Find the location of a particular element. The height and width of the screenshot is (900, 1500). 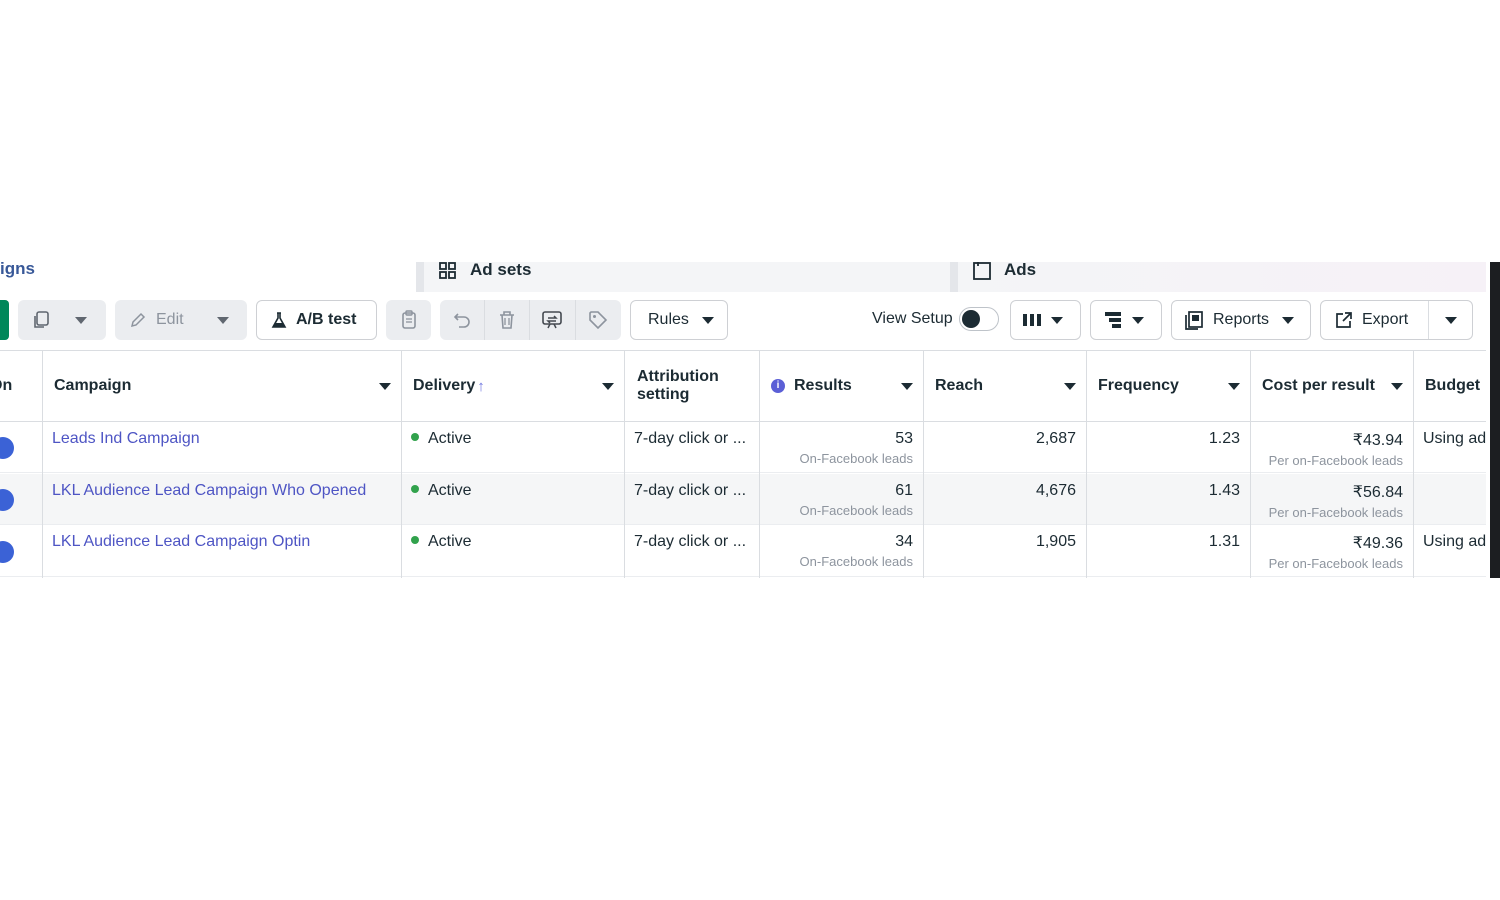

edit-button: Edit is located at coordinates (181, 320).